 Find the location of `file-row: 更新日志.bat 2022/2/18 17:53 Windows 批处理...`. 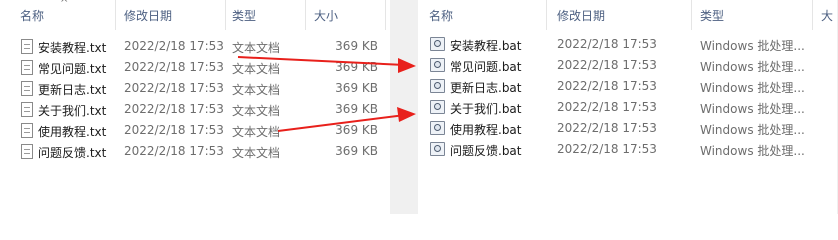

file-row: 更新日志.bat 2022/2/18 17:53 Windows 批处理... is located at coordinates (628, 86).